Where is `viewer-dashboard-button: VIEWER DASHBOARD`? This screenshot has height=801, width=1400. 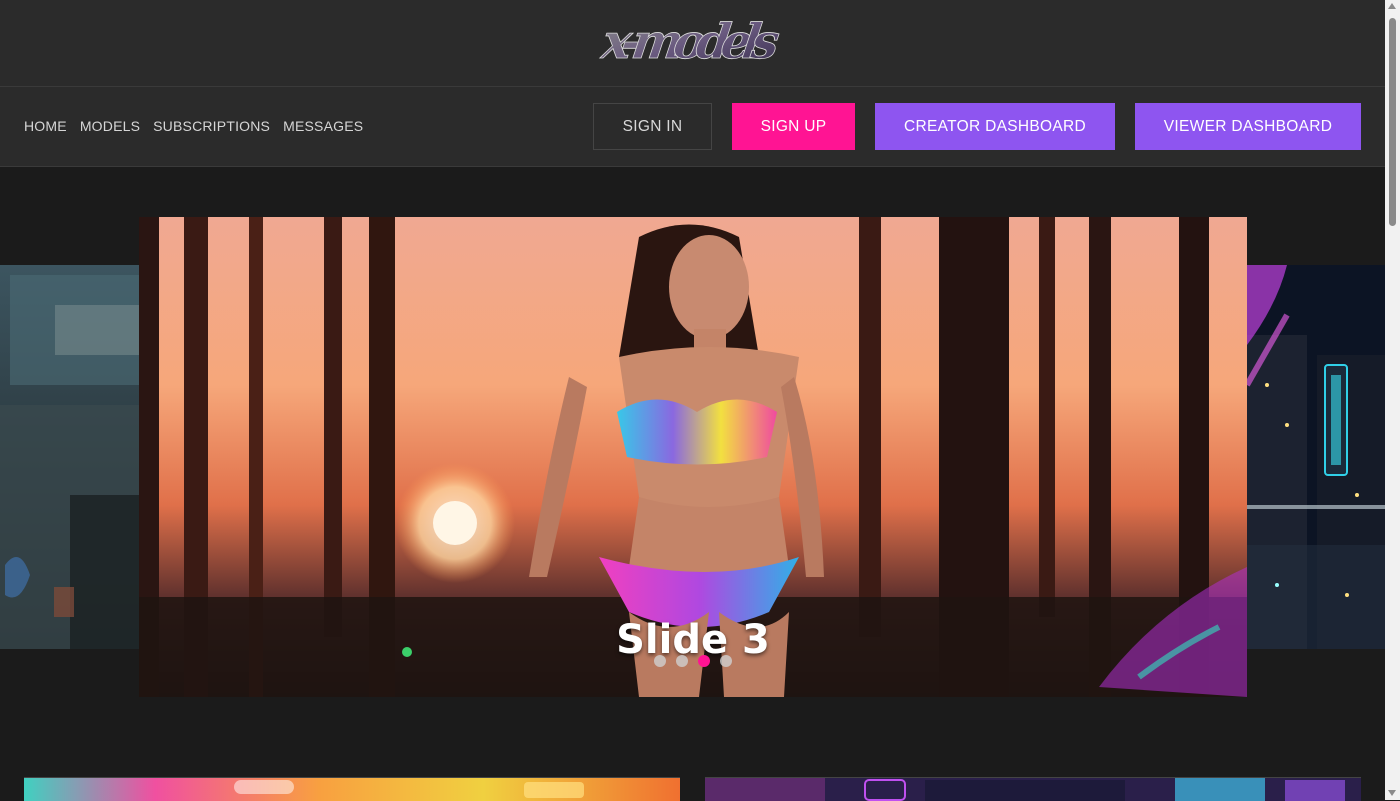 viewer-dashboard-button: VIEWER DASHBOARD is located at coordinates (1248, 126).